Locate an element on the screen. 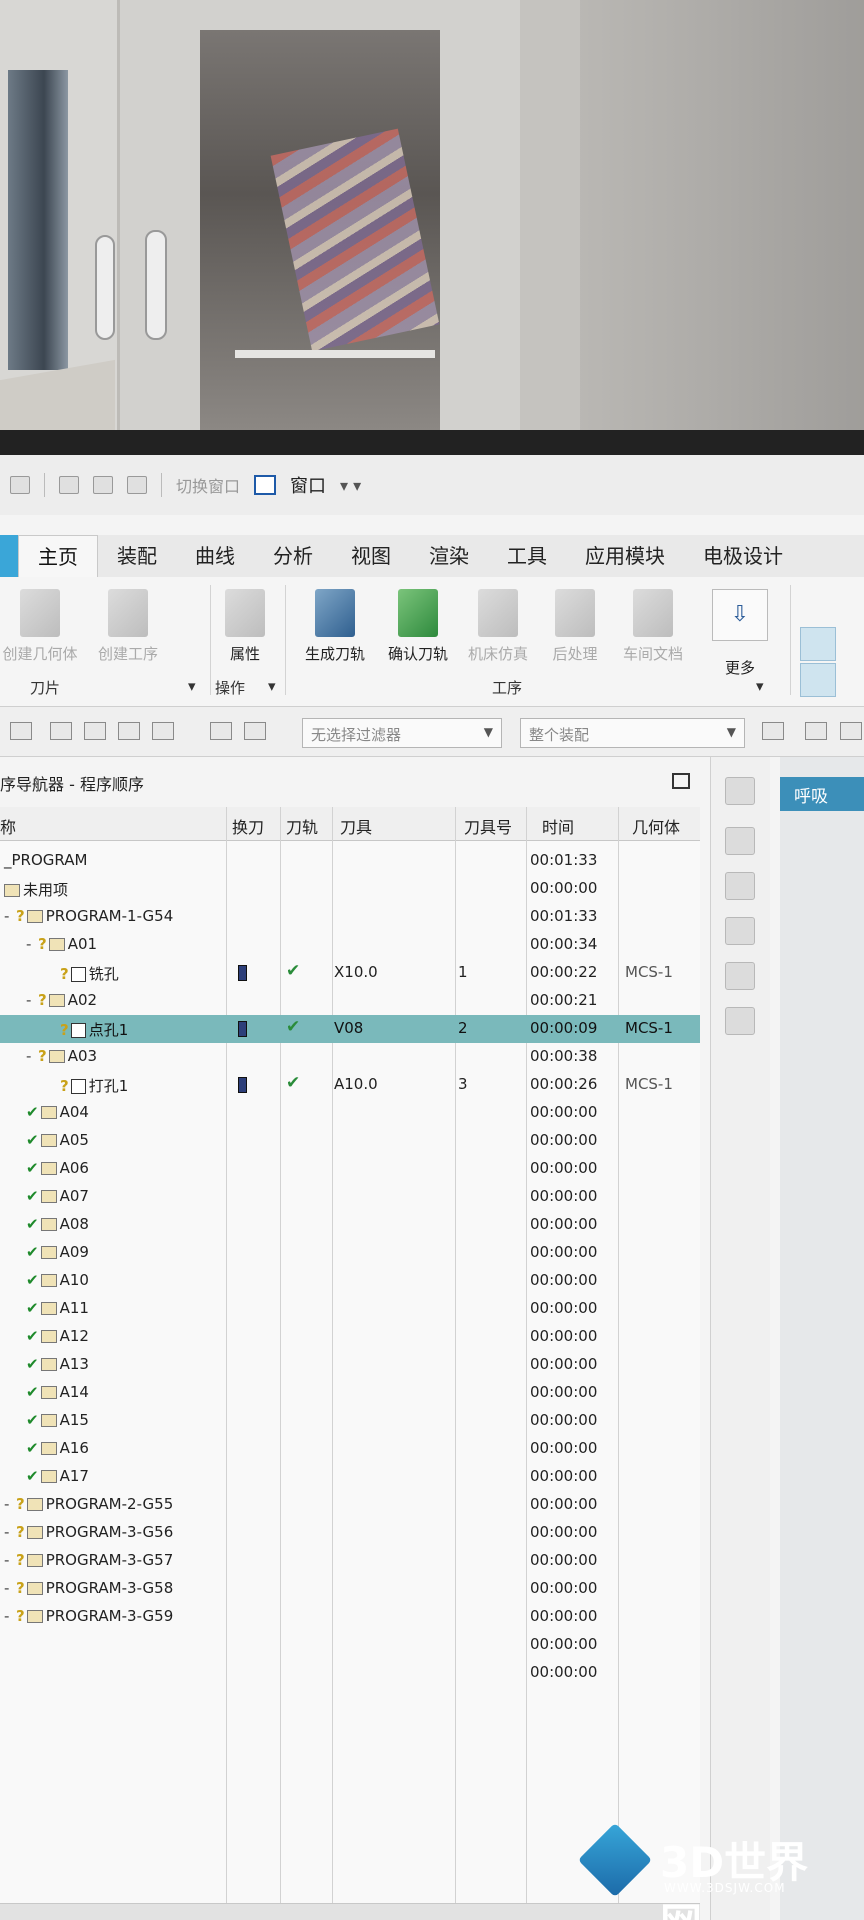  graphics-window: 呼吸 is located at coordinates (822, 1338).